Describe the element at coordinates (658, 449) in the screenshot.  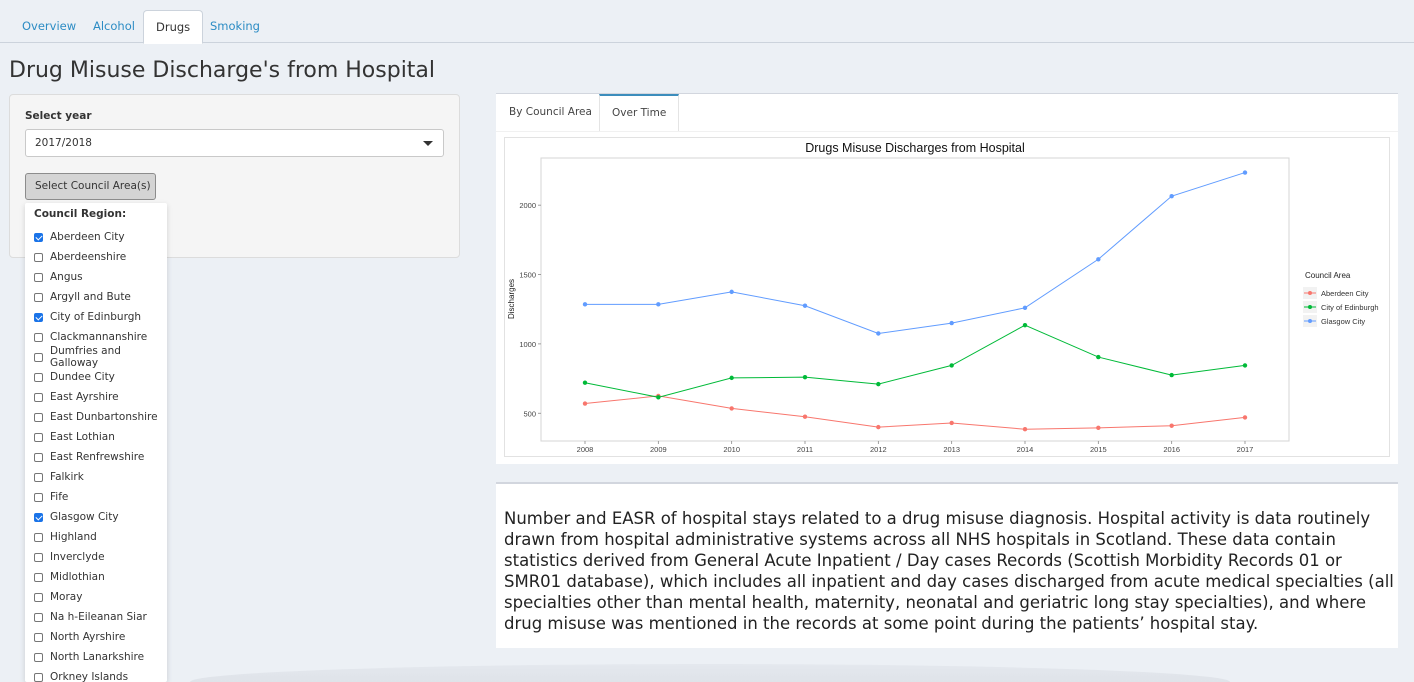
I see `x-tick-label: 2009` at that location.